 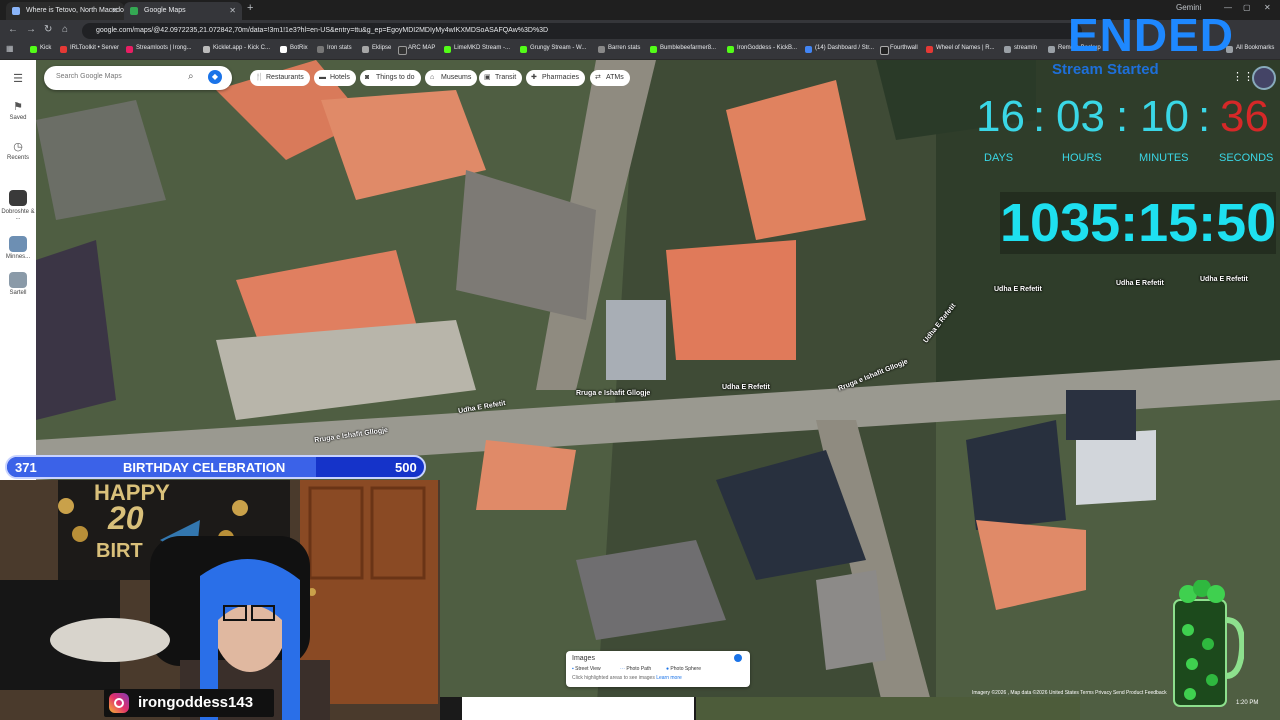 What do you see at coordinates (1267, 7) in the screenshot?
I see `close-window-icon: ✕` at bounding box center [1267, 7].